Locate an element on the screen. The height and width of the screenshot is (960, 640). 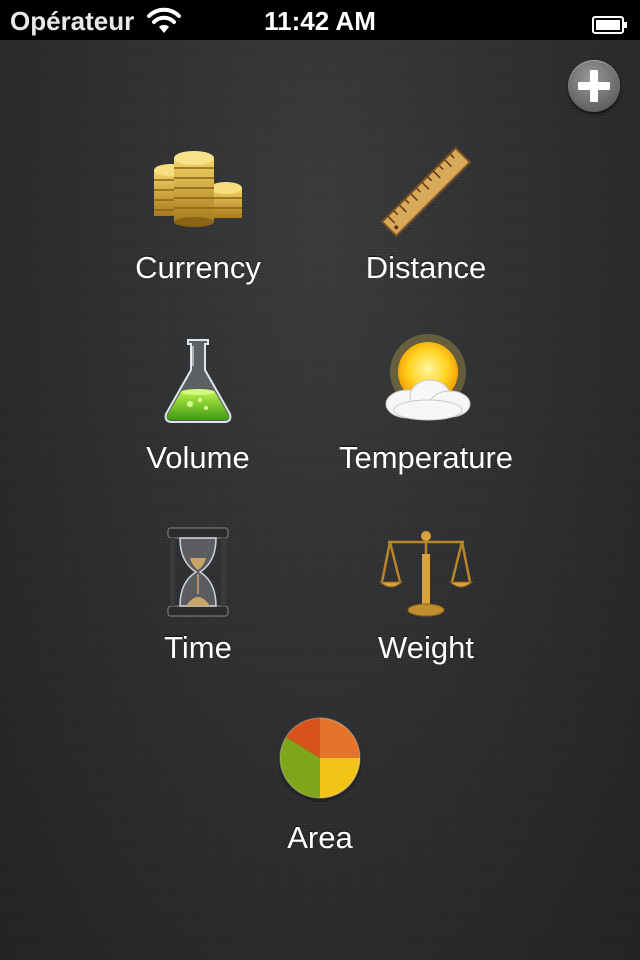
scale-icon is located at coordinates (426, 572).